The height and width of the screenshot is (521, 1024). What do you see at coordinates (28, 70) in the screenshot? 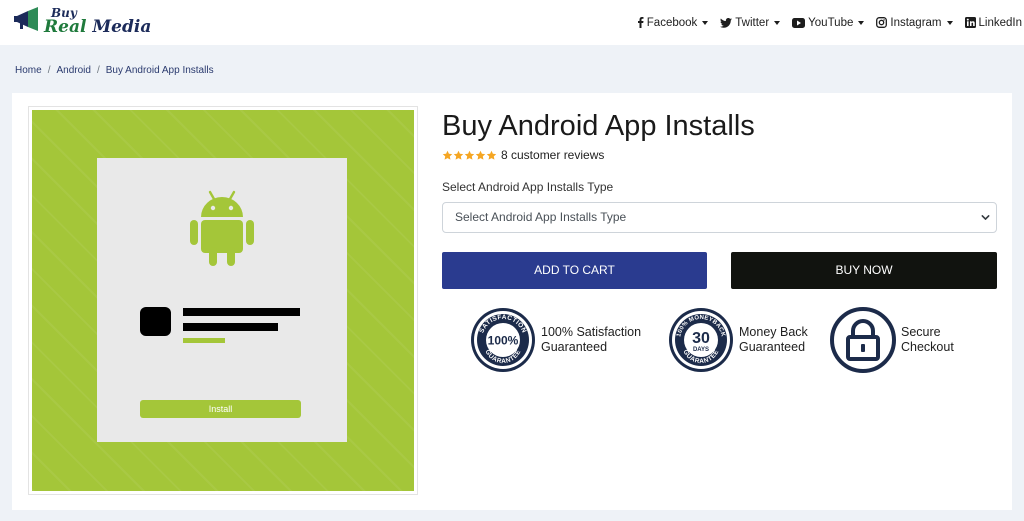
I see `breadcrumb-home: Home` at bounding box center [28, 70].